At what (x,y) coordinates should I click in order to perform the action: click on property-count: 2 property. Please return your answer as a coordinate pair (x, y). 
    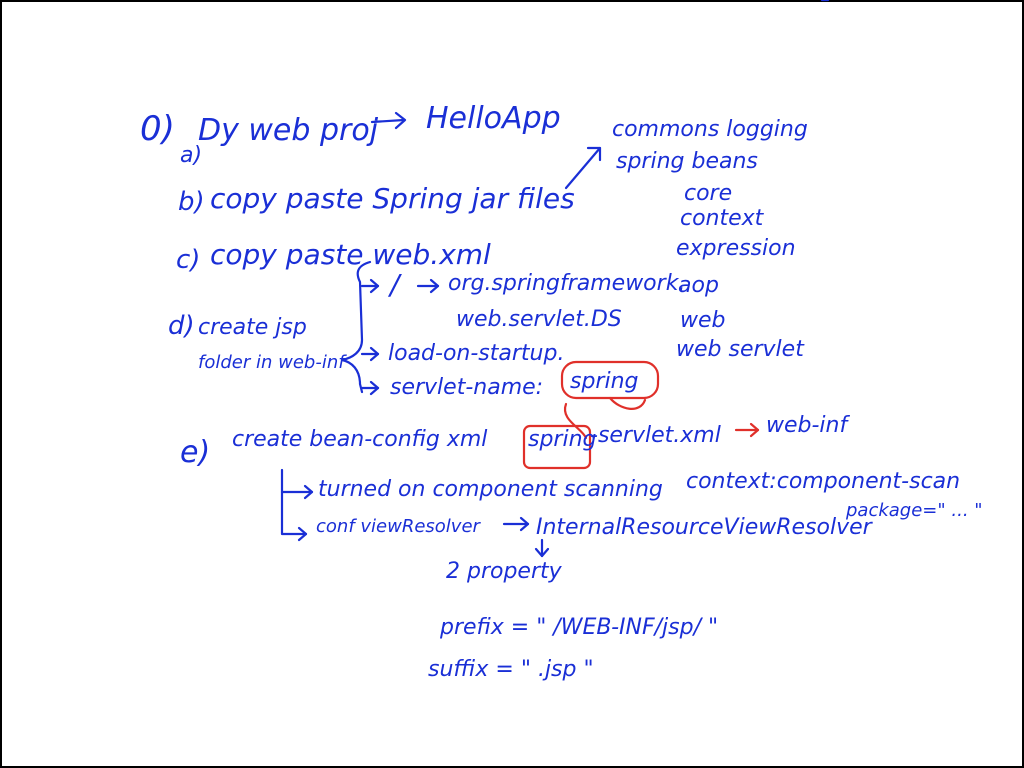
    Looking at the image, I should click on (504, 571).